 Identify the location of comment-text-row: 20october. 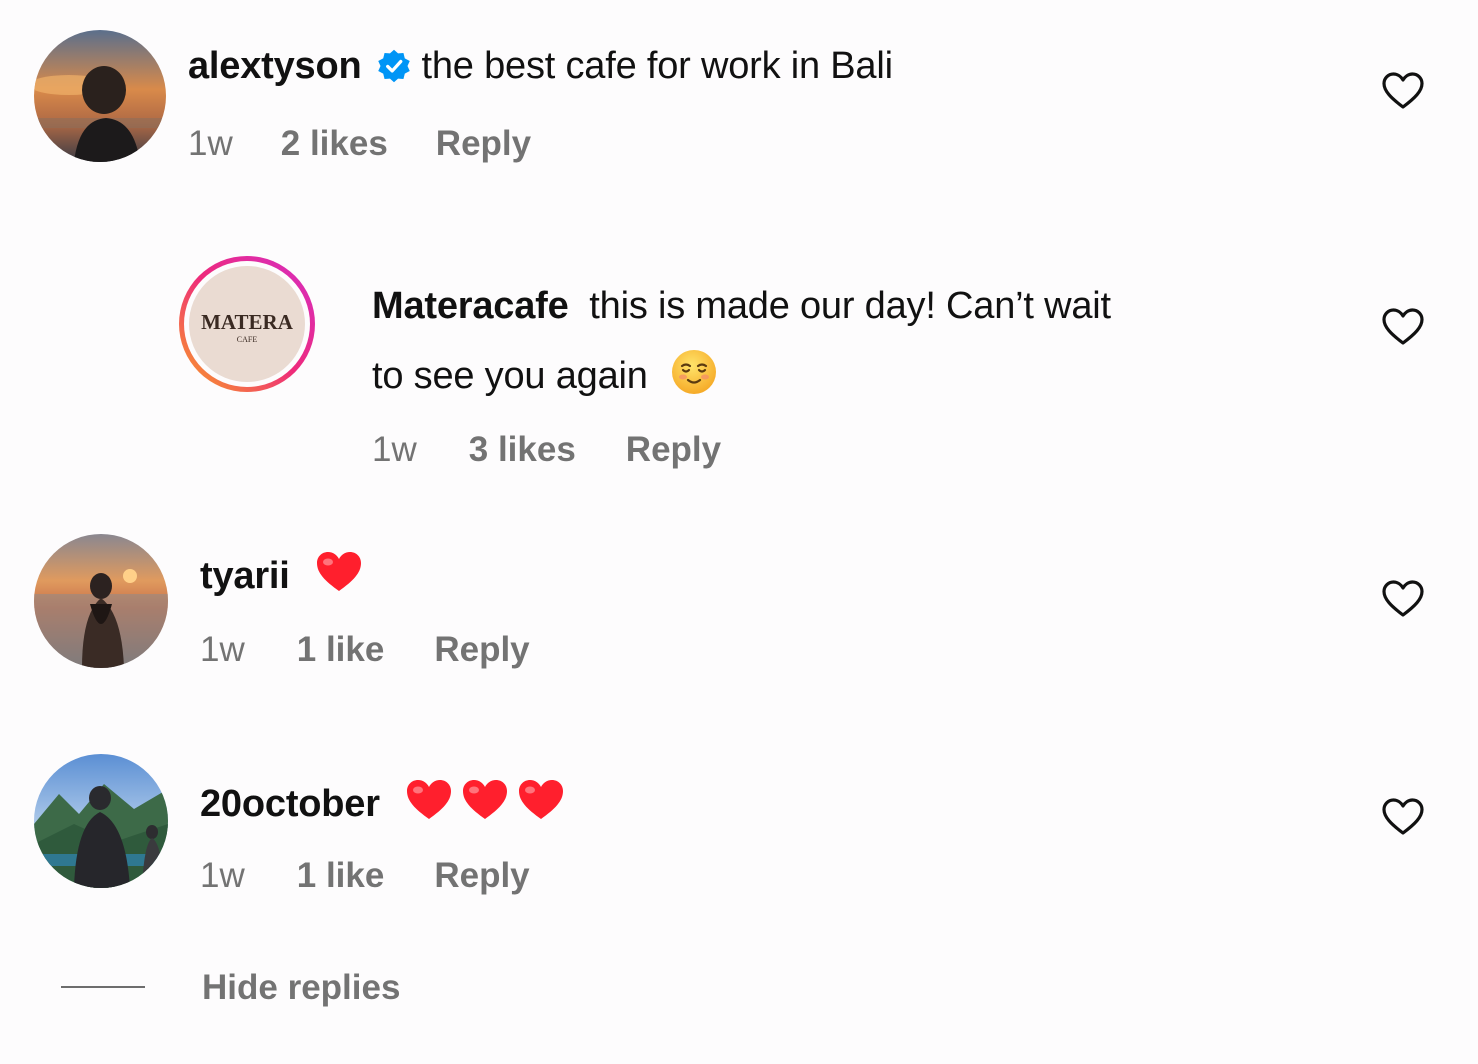
(383, 804).